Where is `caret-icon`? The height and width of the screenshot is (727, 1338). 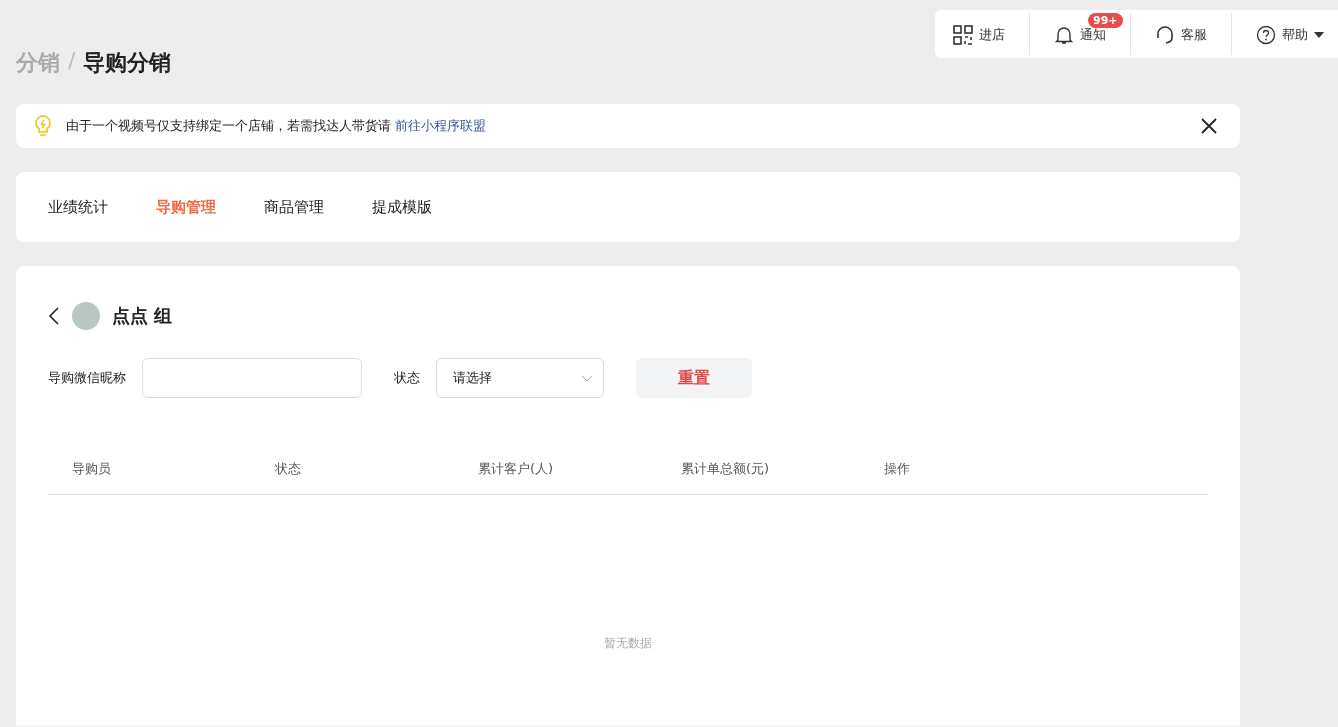 caret-icon is located at coordinates (1319, 35).